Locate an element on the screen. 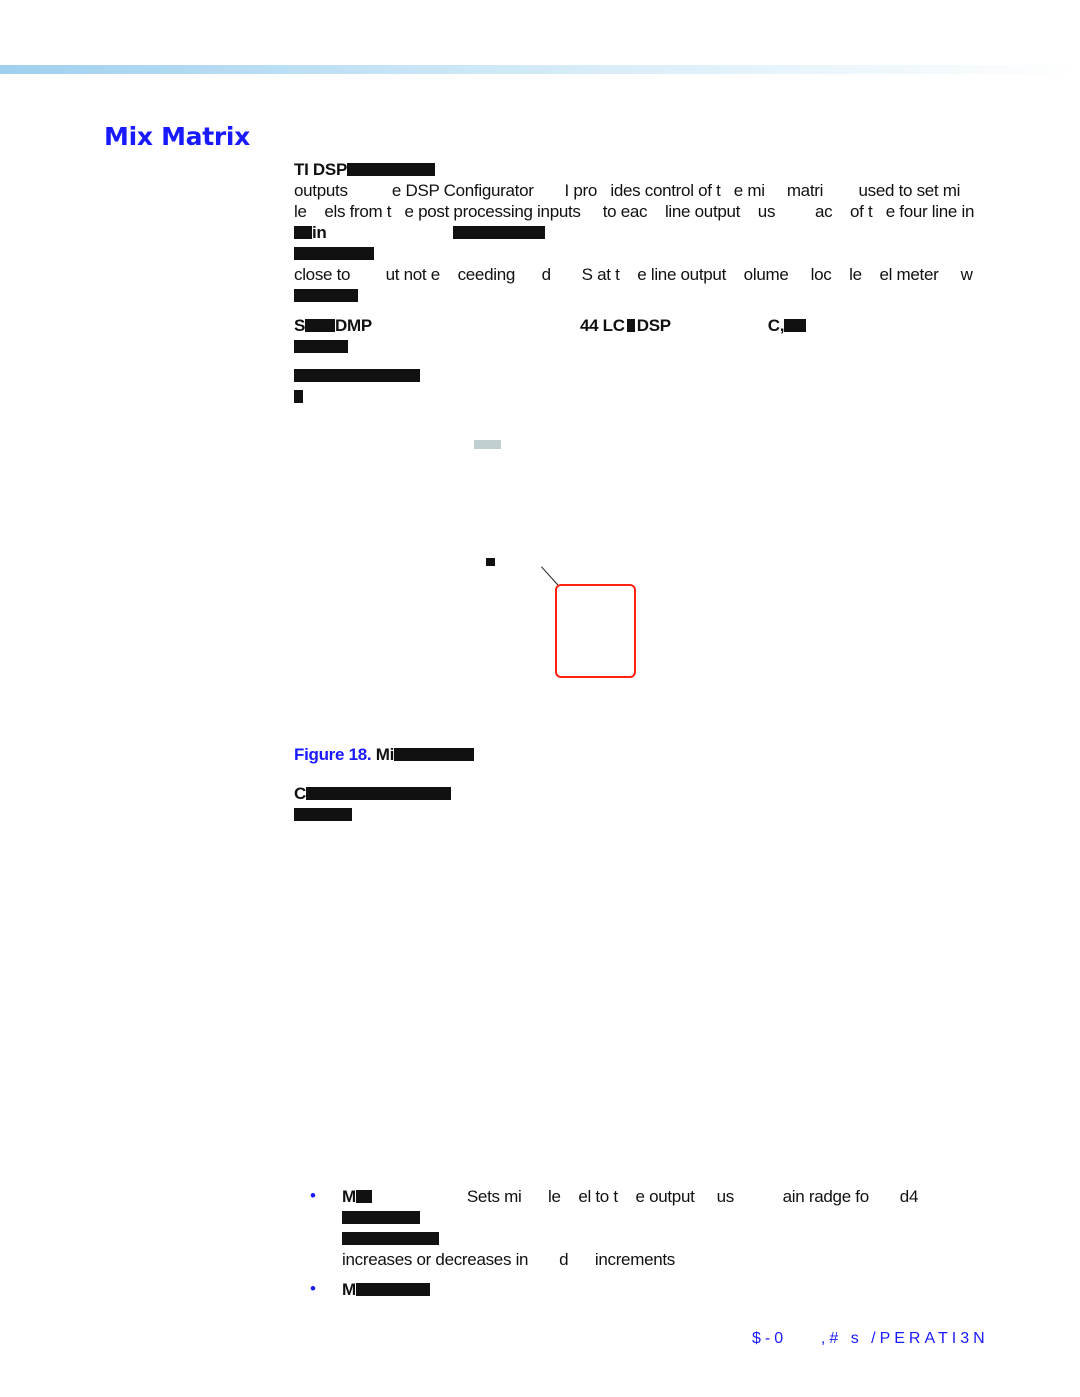  para3-line1 is located at coordinates (357, 376).